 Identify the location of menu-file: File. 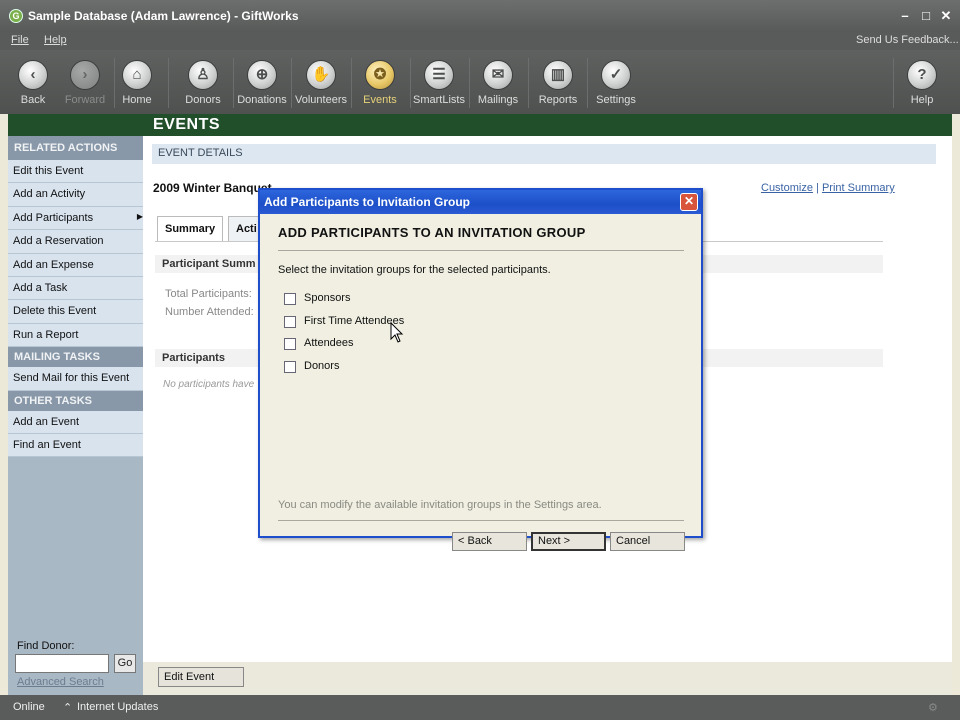
(20, 40).